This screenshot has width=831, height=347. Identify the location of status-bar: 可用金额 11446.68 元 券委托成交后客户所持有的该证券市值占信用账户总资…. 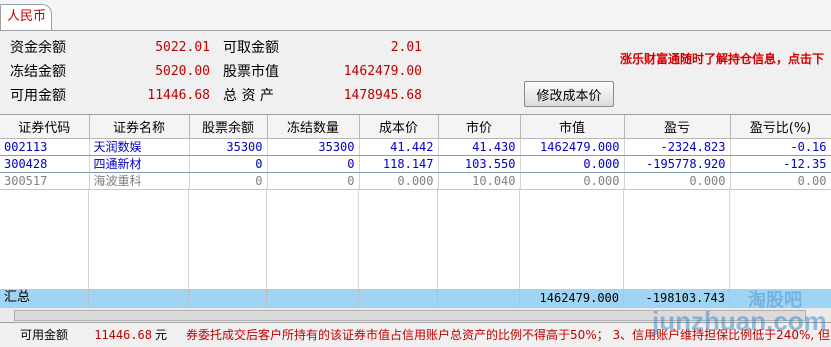
(415, 334).